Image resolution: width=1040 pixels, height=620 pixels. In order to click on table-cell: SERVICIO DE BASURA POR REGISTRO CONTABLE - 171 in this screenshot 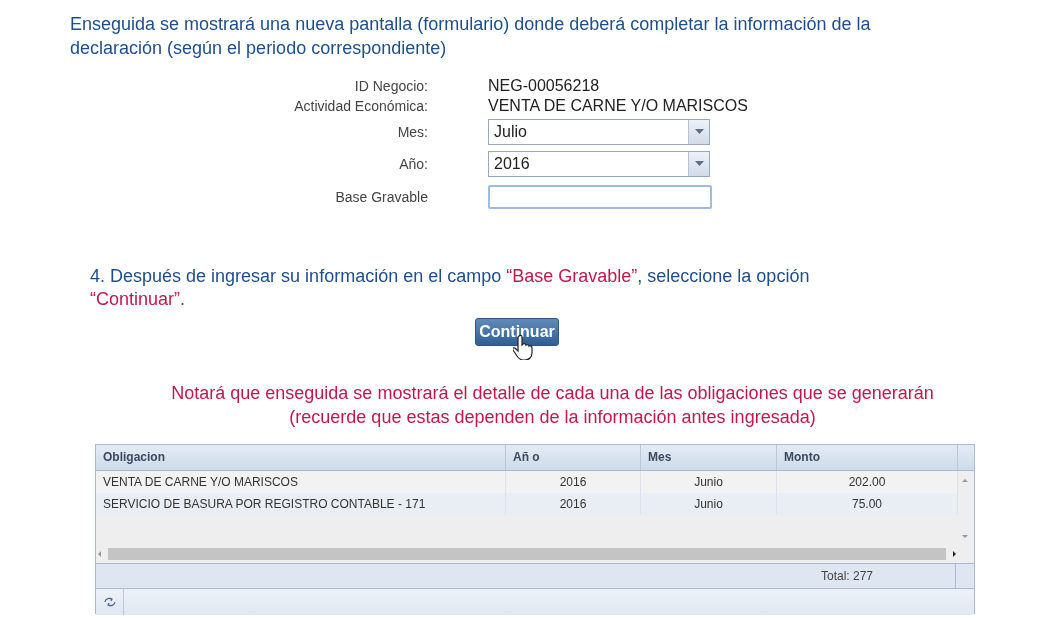, I will do `click(301, 504)`.